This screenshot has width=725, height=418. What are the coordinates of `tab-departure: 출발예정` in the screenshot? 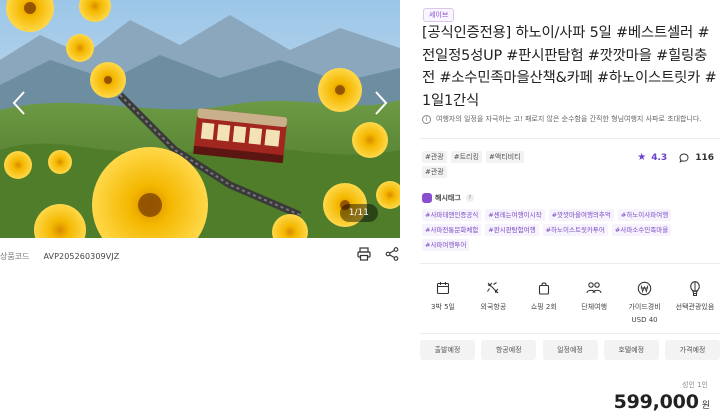 It's located at (447, 350).